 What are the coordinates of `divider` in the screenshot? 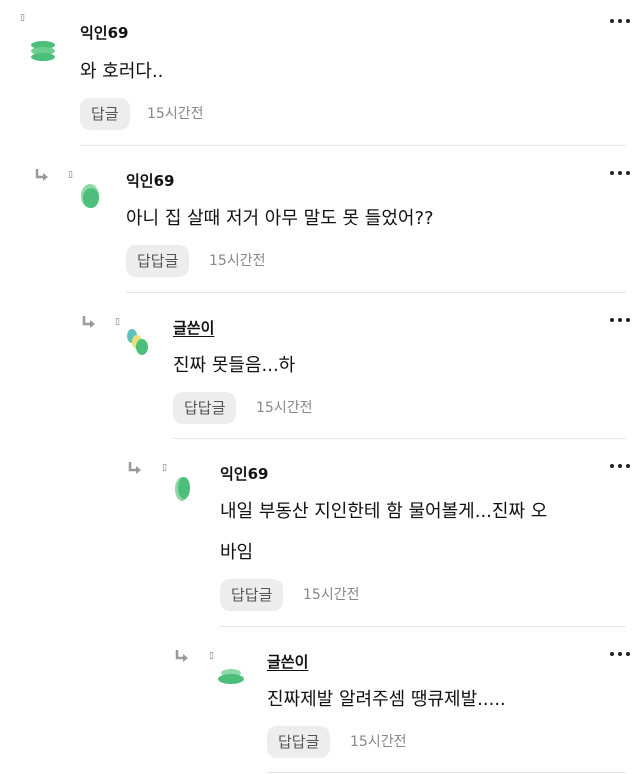 It's located at (446, 772).